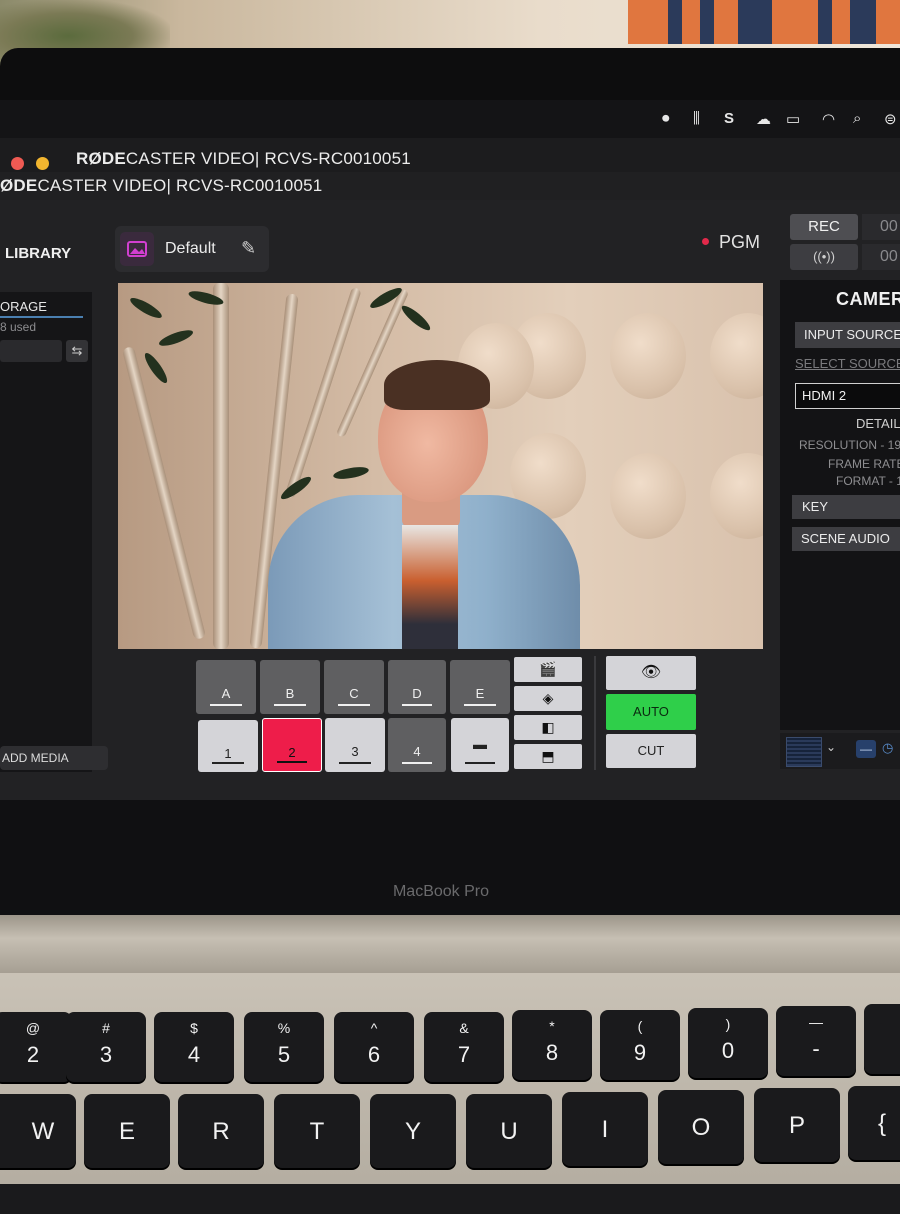 The width and height of the screenshot is (900, 1214). What do you see at coordinates (864, 464) in the screenshot?
I see `frame-rate-value: FRAME RATE` at bounding box center [864, 464].